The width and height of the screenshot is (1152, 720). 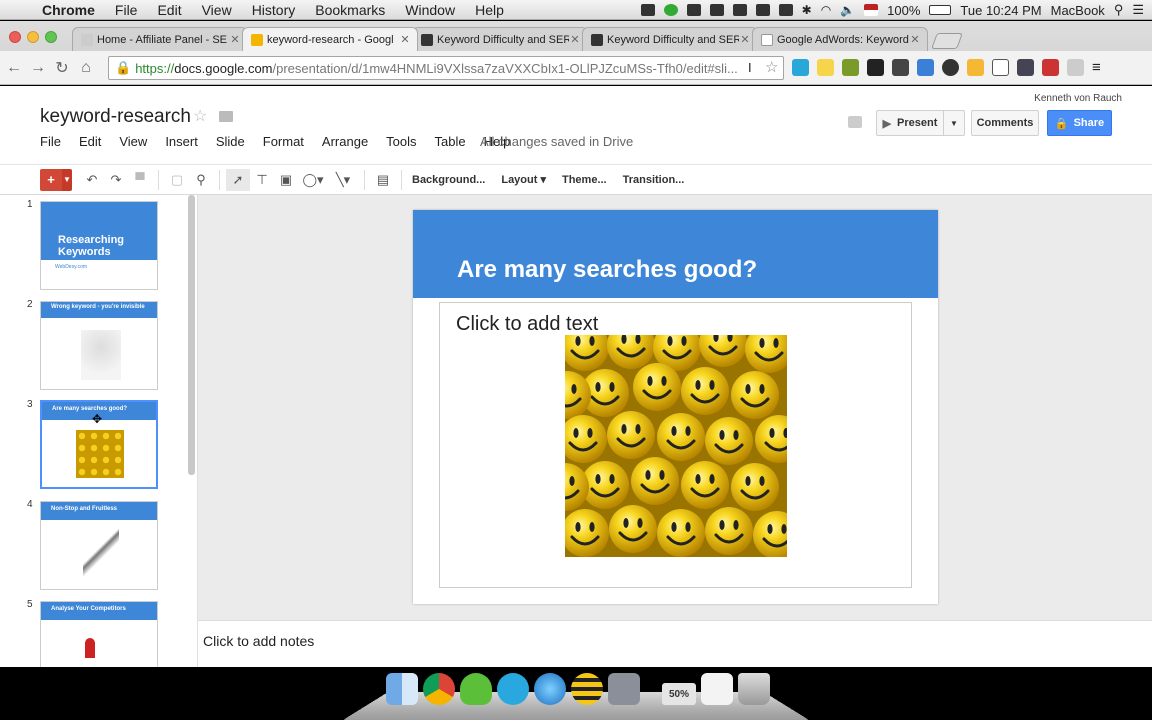 I want to click on menu-format: Format, so click(x=283, y=141).